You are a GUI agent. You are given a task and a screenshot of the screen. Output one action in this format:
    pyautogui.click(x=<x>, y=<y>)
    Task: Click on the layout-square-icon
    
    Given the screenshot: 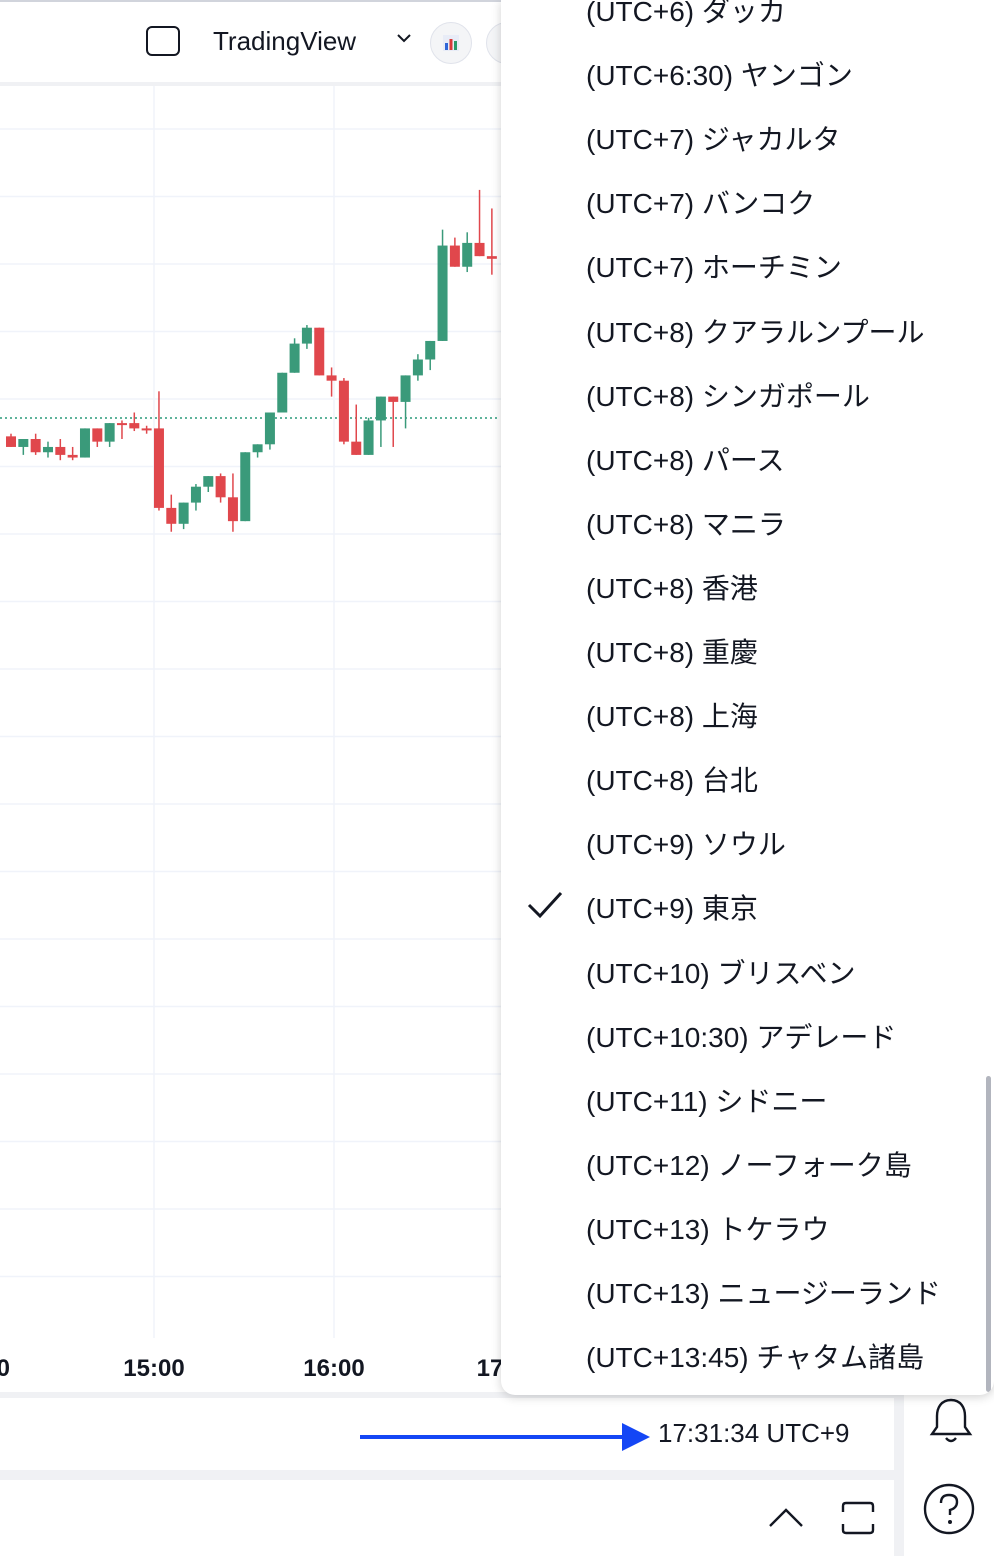 What is the action you would take?
    pyautogui.click(x=163, y=41)
    